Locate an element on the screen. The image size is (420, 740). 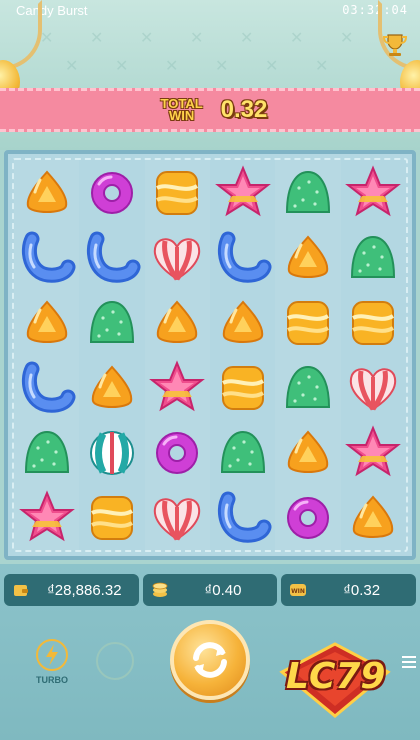
info-bar: ₫28,886.32 ₫0.40 WIN ₫0.32 is located at coordinates (210, 590).